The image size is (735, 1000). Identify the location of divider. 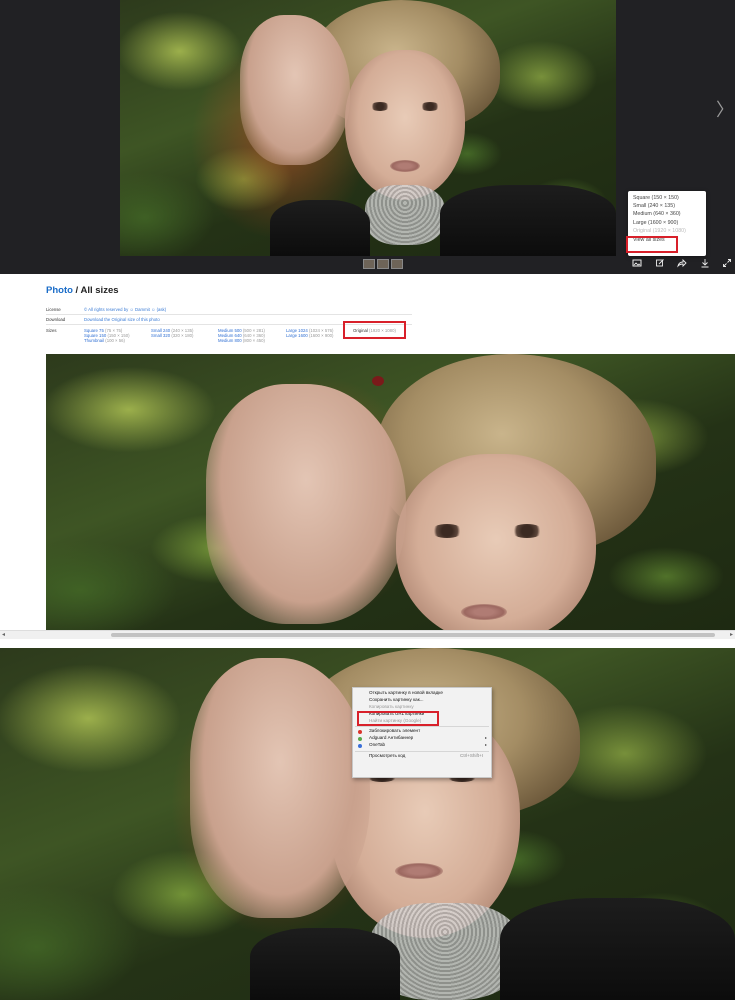
(229, 314).